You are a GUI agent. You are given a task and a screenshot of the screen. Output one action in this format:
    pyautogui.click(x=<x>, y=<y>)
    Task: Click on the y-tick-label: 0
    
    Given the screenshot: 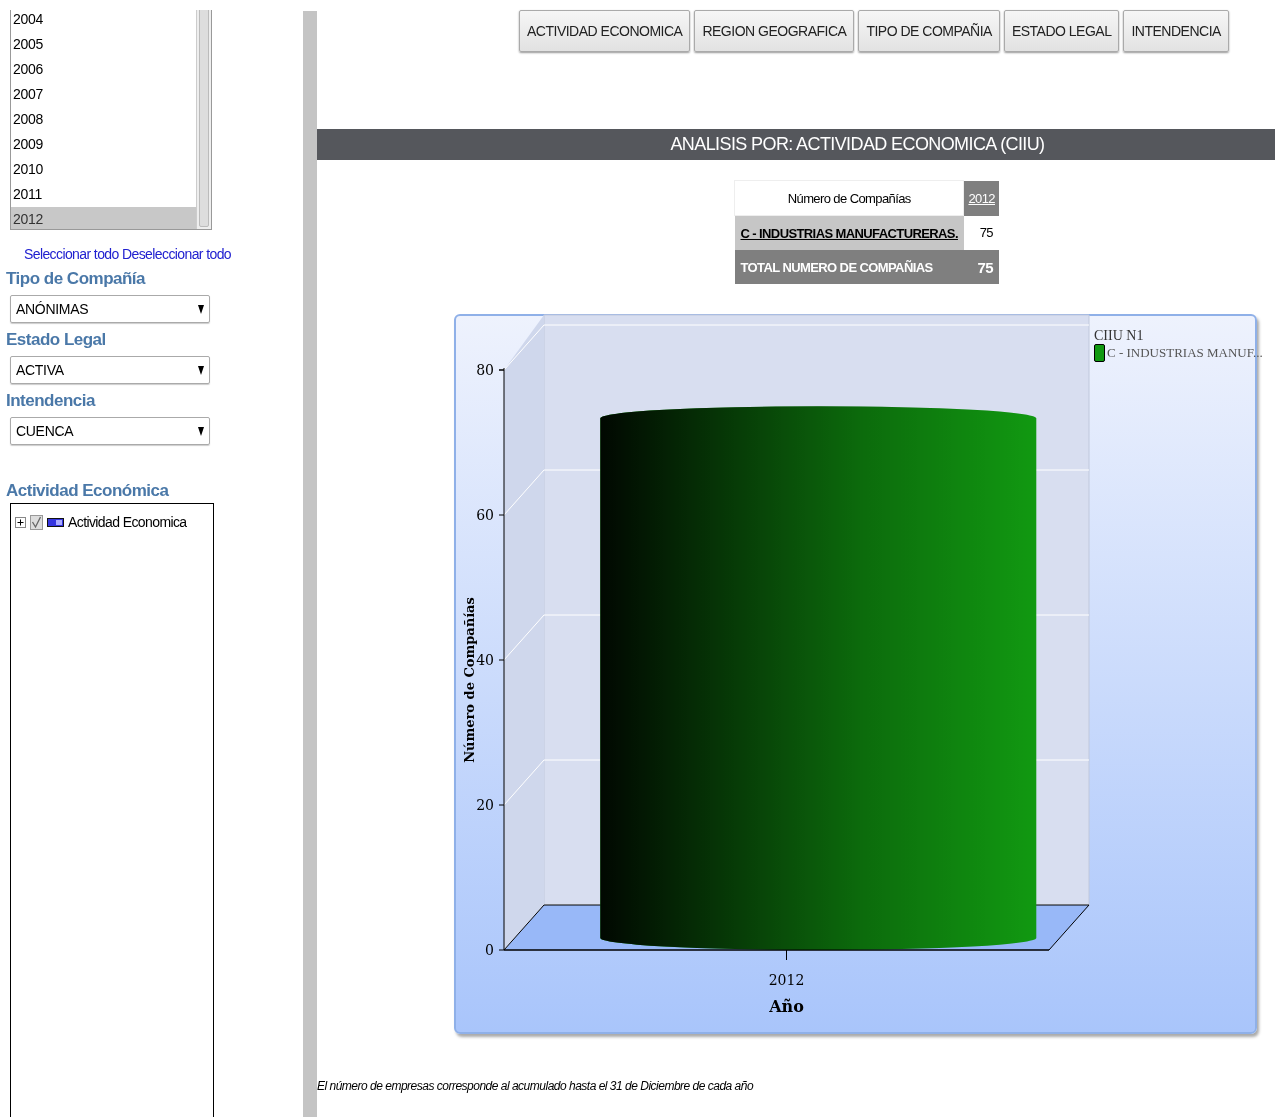 What is the action you would take?
    pyautogui.click(x=489, y=950)
    